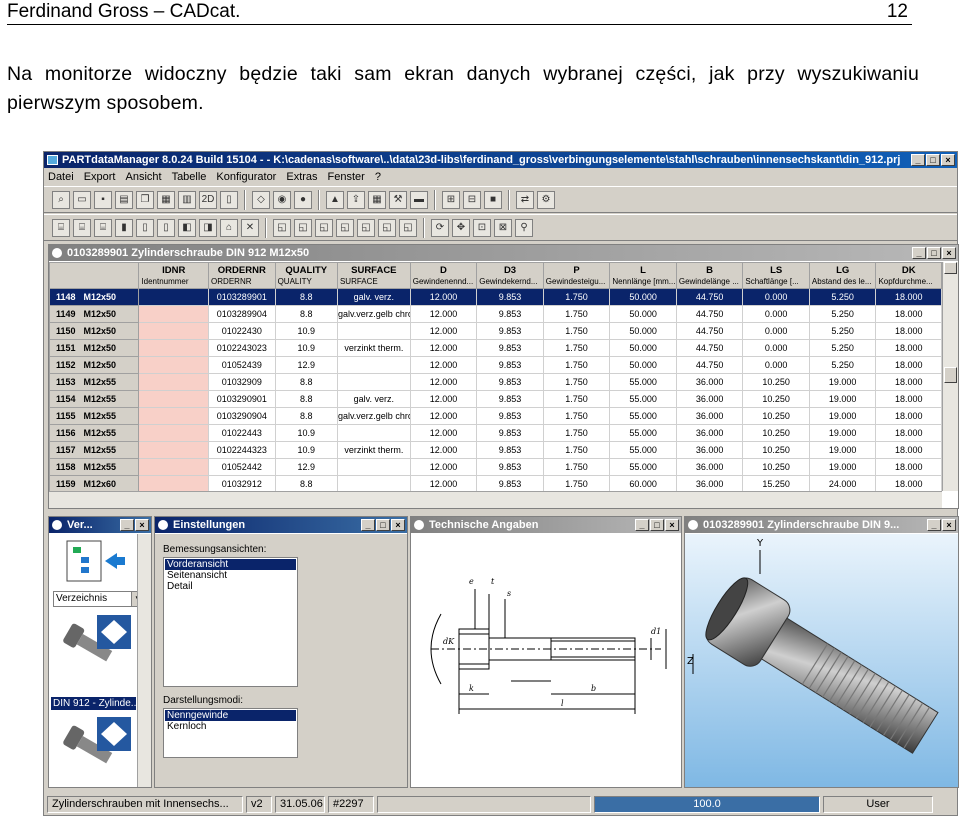 Image resolution: width=960 pixels, height=816 pixels. What do you see at coordinates (842, 467) in the screenshot?
I see `table-cell: 19.000` at bounding box center [842, 467].